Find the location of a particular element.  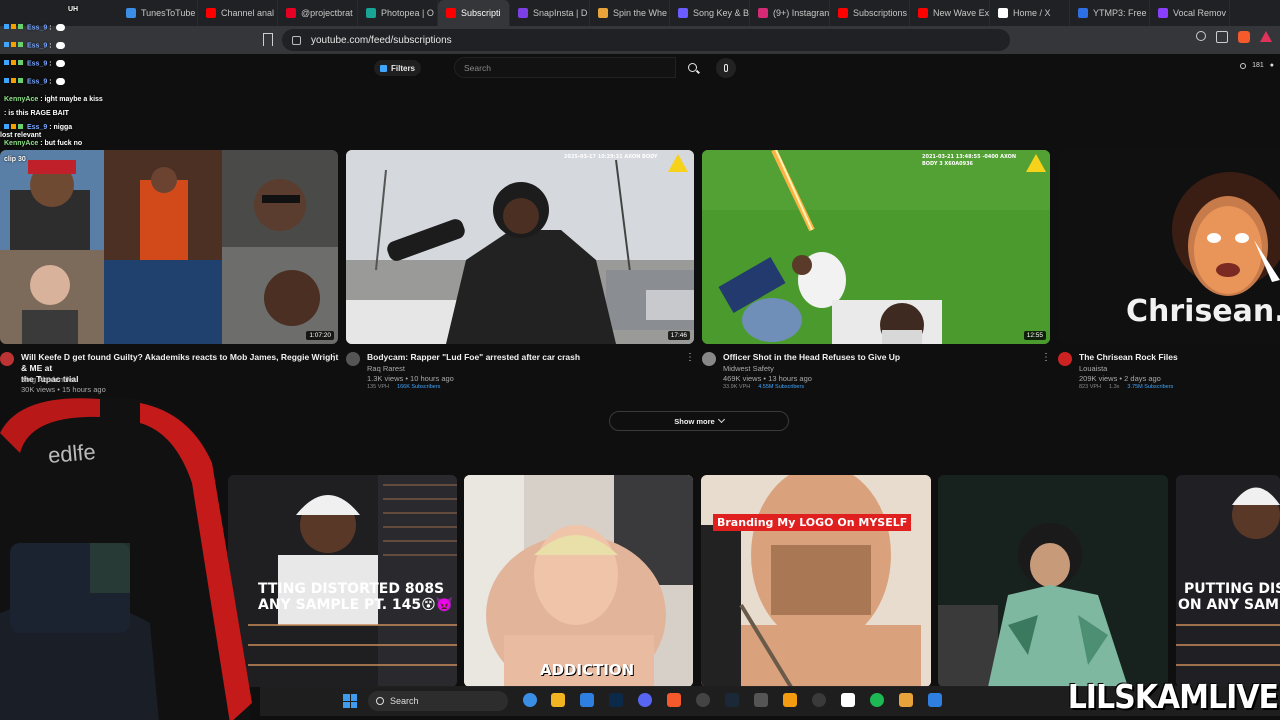

browser-tab: Photopea | O is located at coordinates (398, 13).